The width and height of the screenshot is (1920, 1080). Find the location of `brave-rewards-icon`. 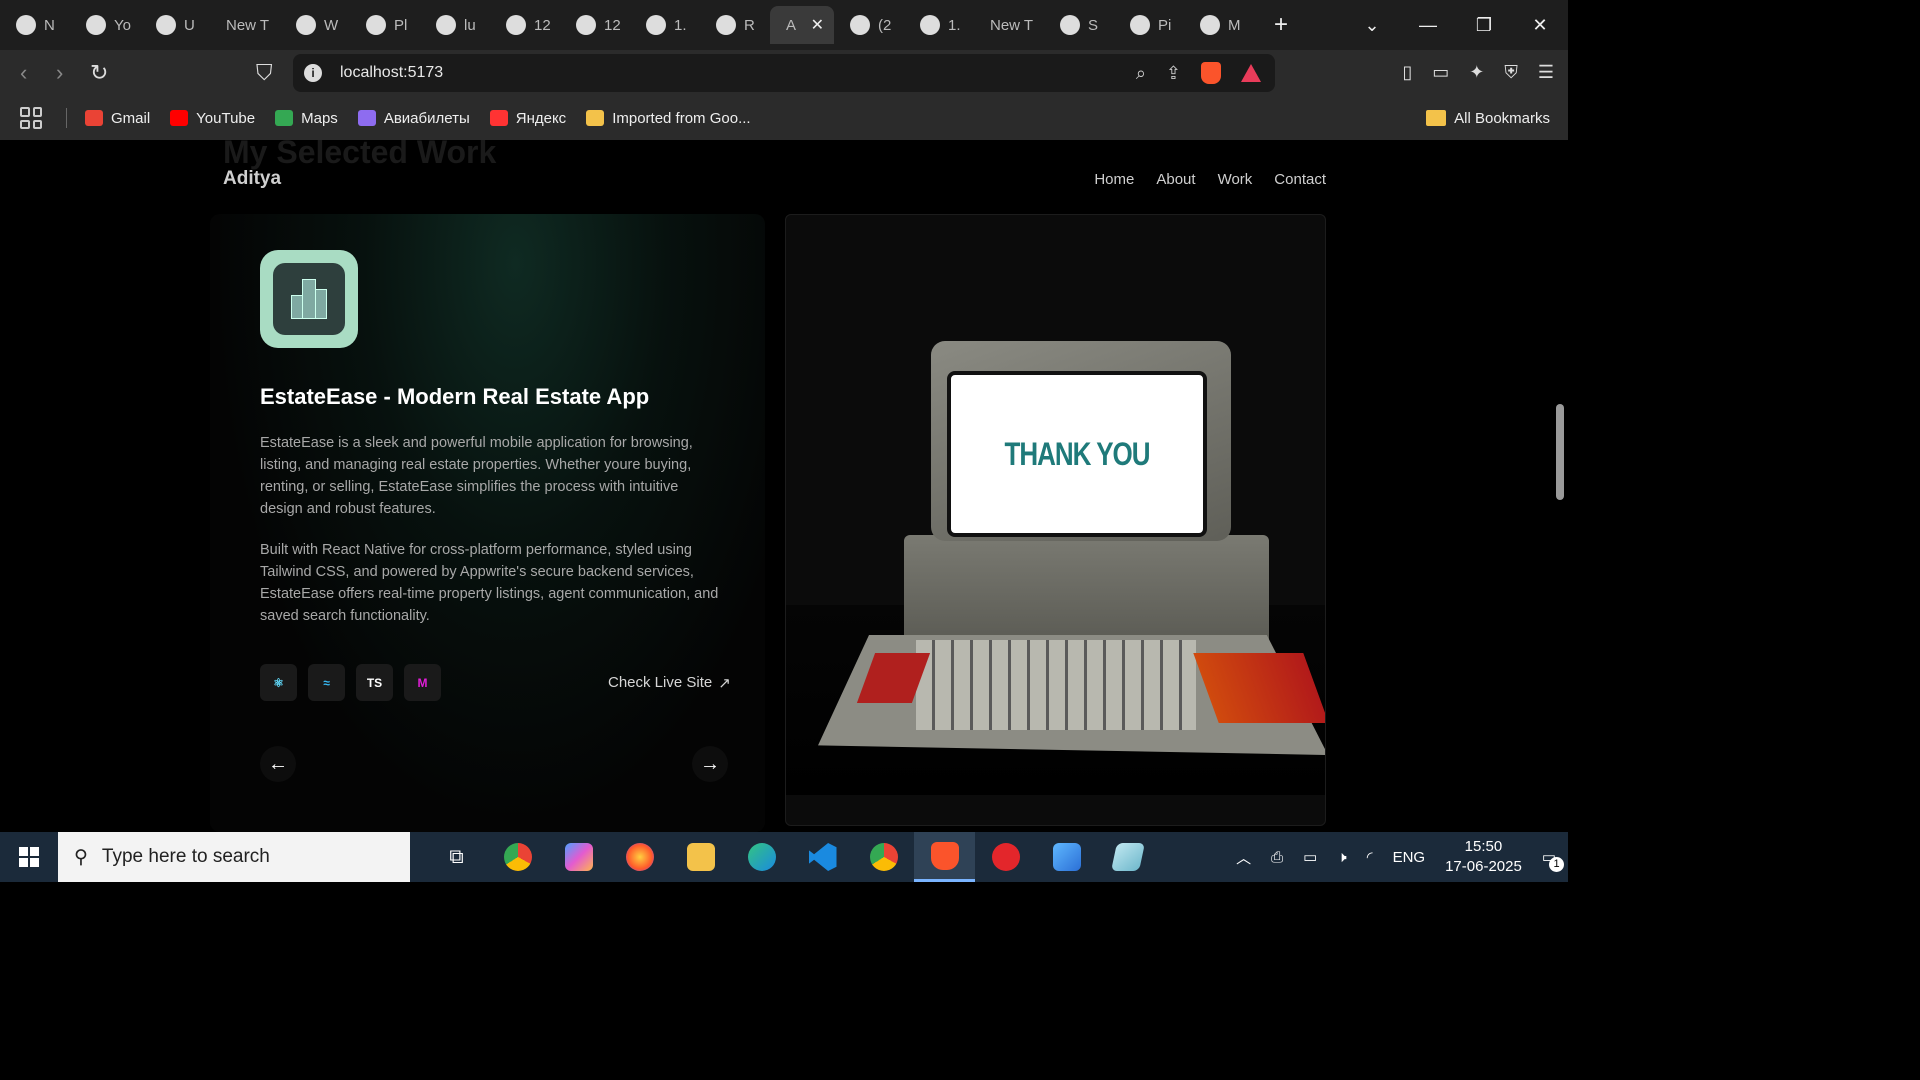

brave-rewards-icon is located at coordinates (1251, 73).